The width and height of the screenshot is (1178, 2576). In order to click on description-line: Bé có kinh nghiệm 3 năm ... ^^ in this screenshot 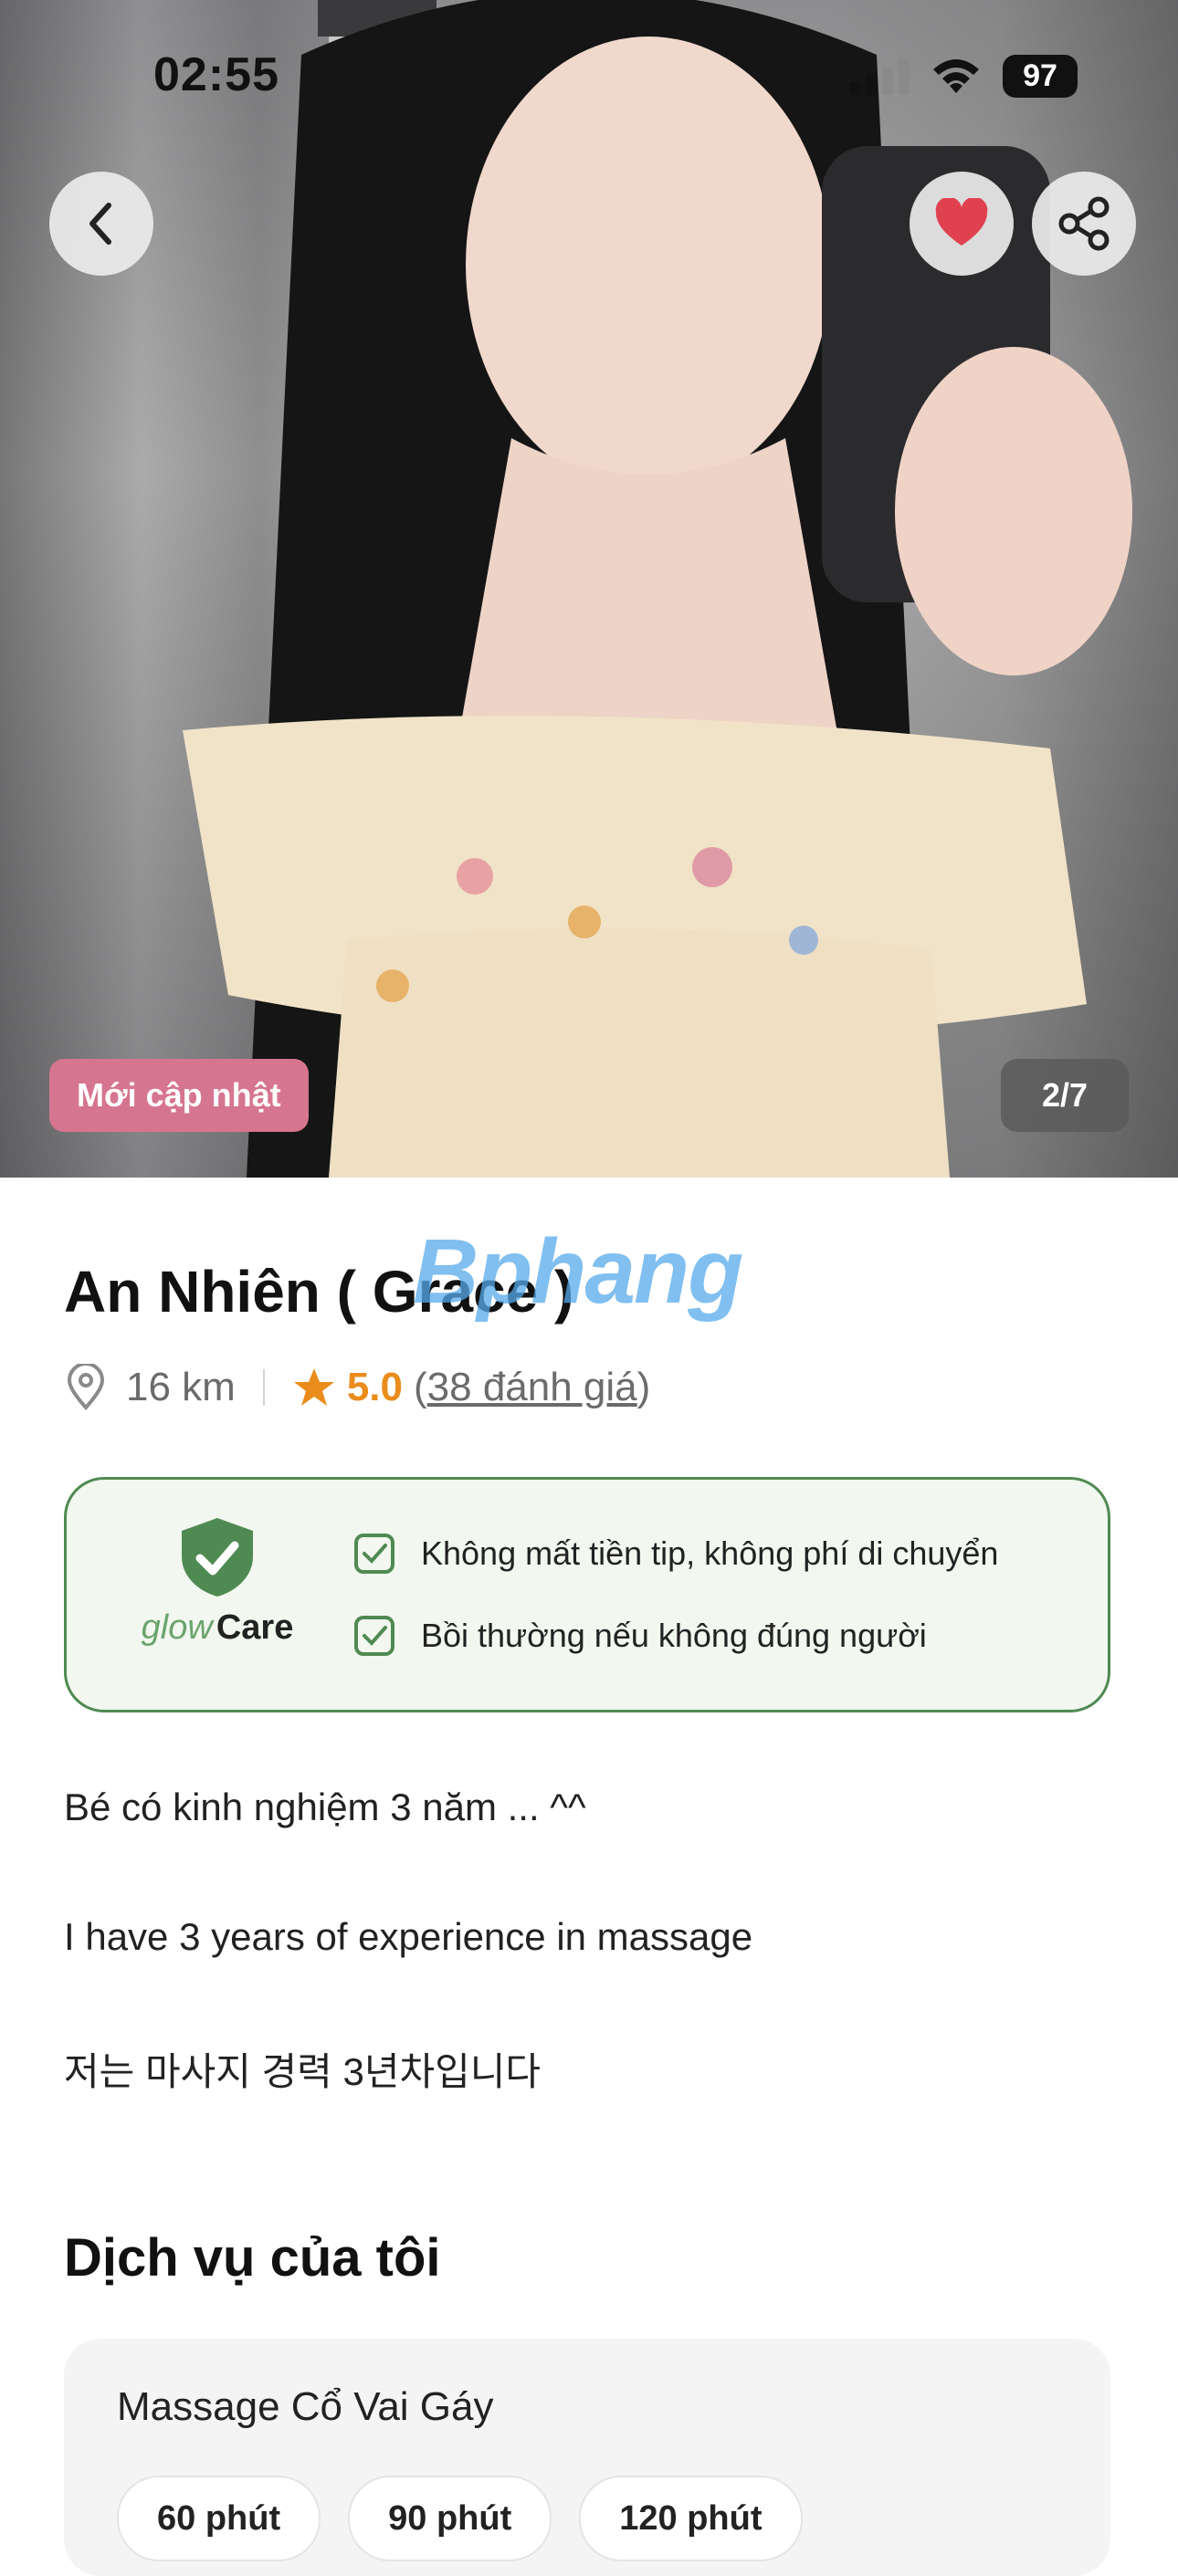, I will do `click(325, 1807)`.